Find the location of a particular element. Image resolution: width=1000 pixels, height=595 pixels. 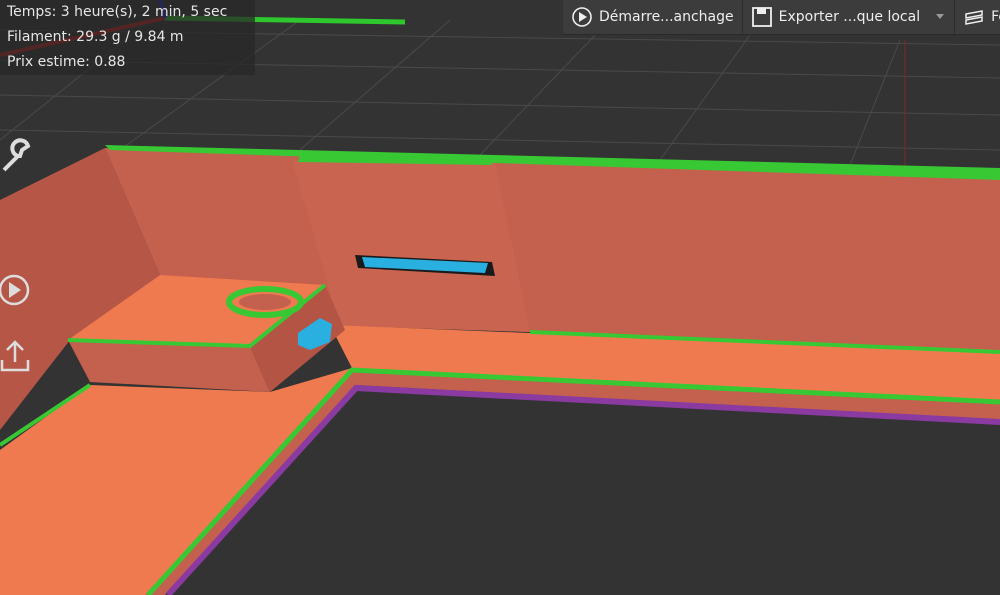

layers-icon is located at coordinates (974, 17).